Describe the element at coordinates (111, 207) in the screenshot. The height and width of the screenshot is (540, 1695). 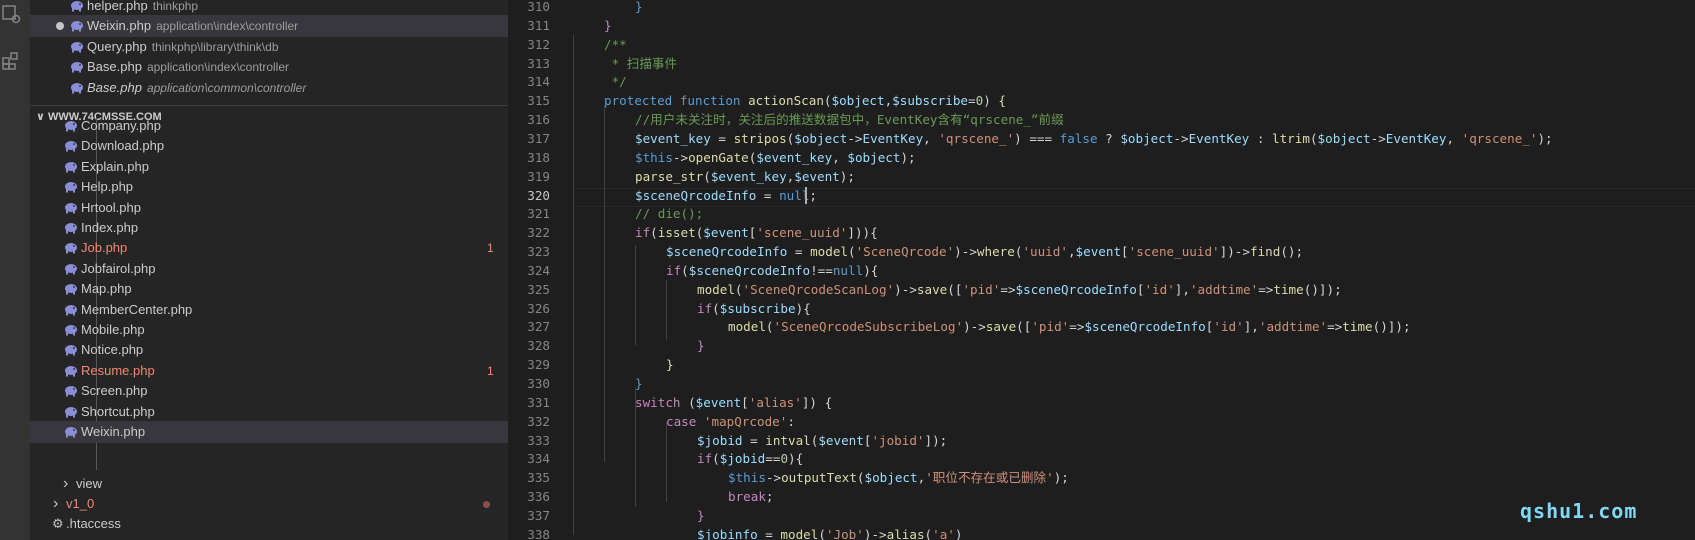
I see `file-name: Hrtool.php` at that location.